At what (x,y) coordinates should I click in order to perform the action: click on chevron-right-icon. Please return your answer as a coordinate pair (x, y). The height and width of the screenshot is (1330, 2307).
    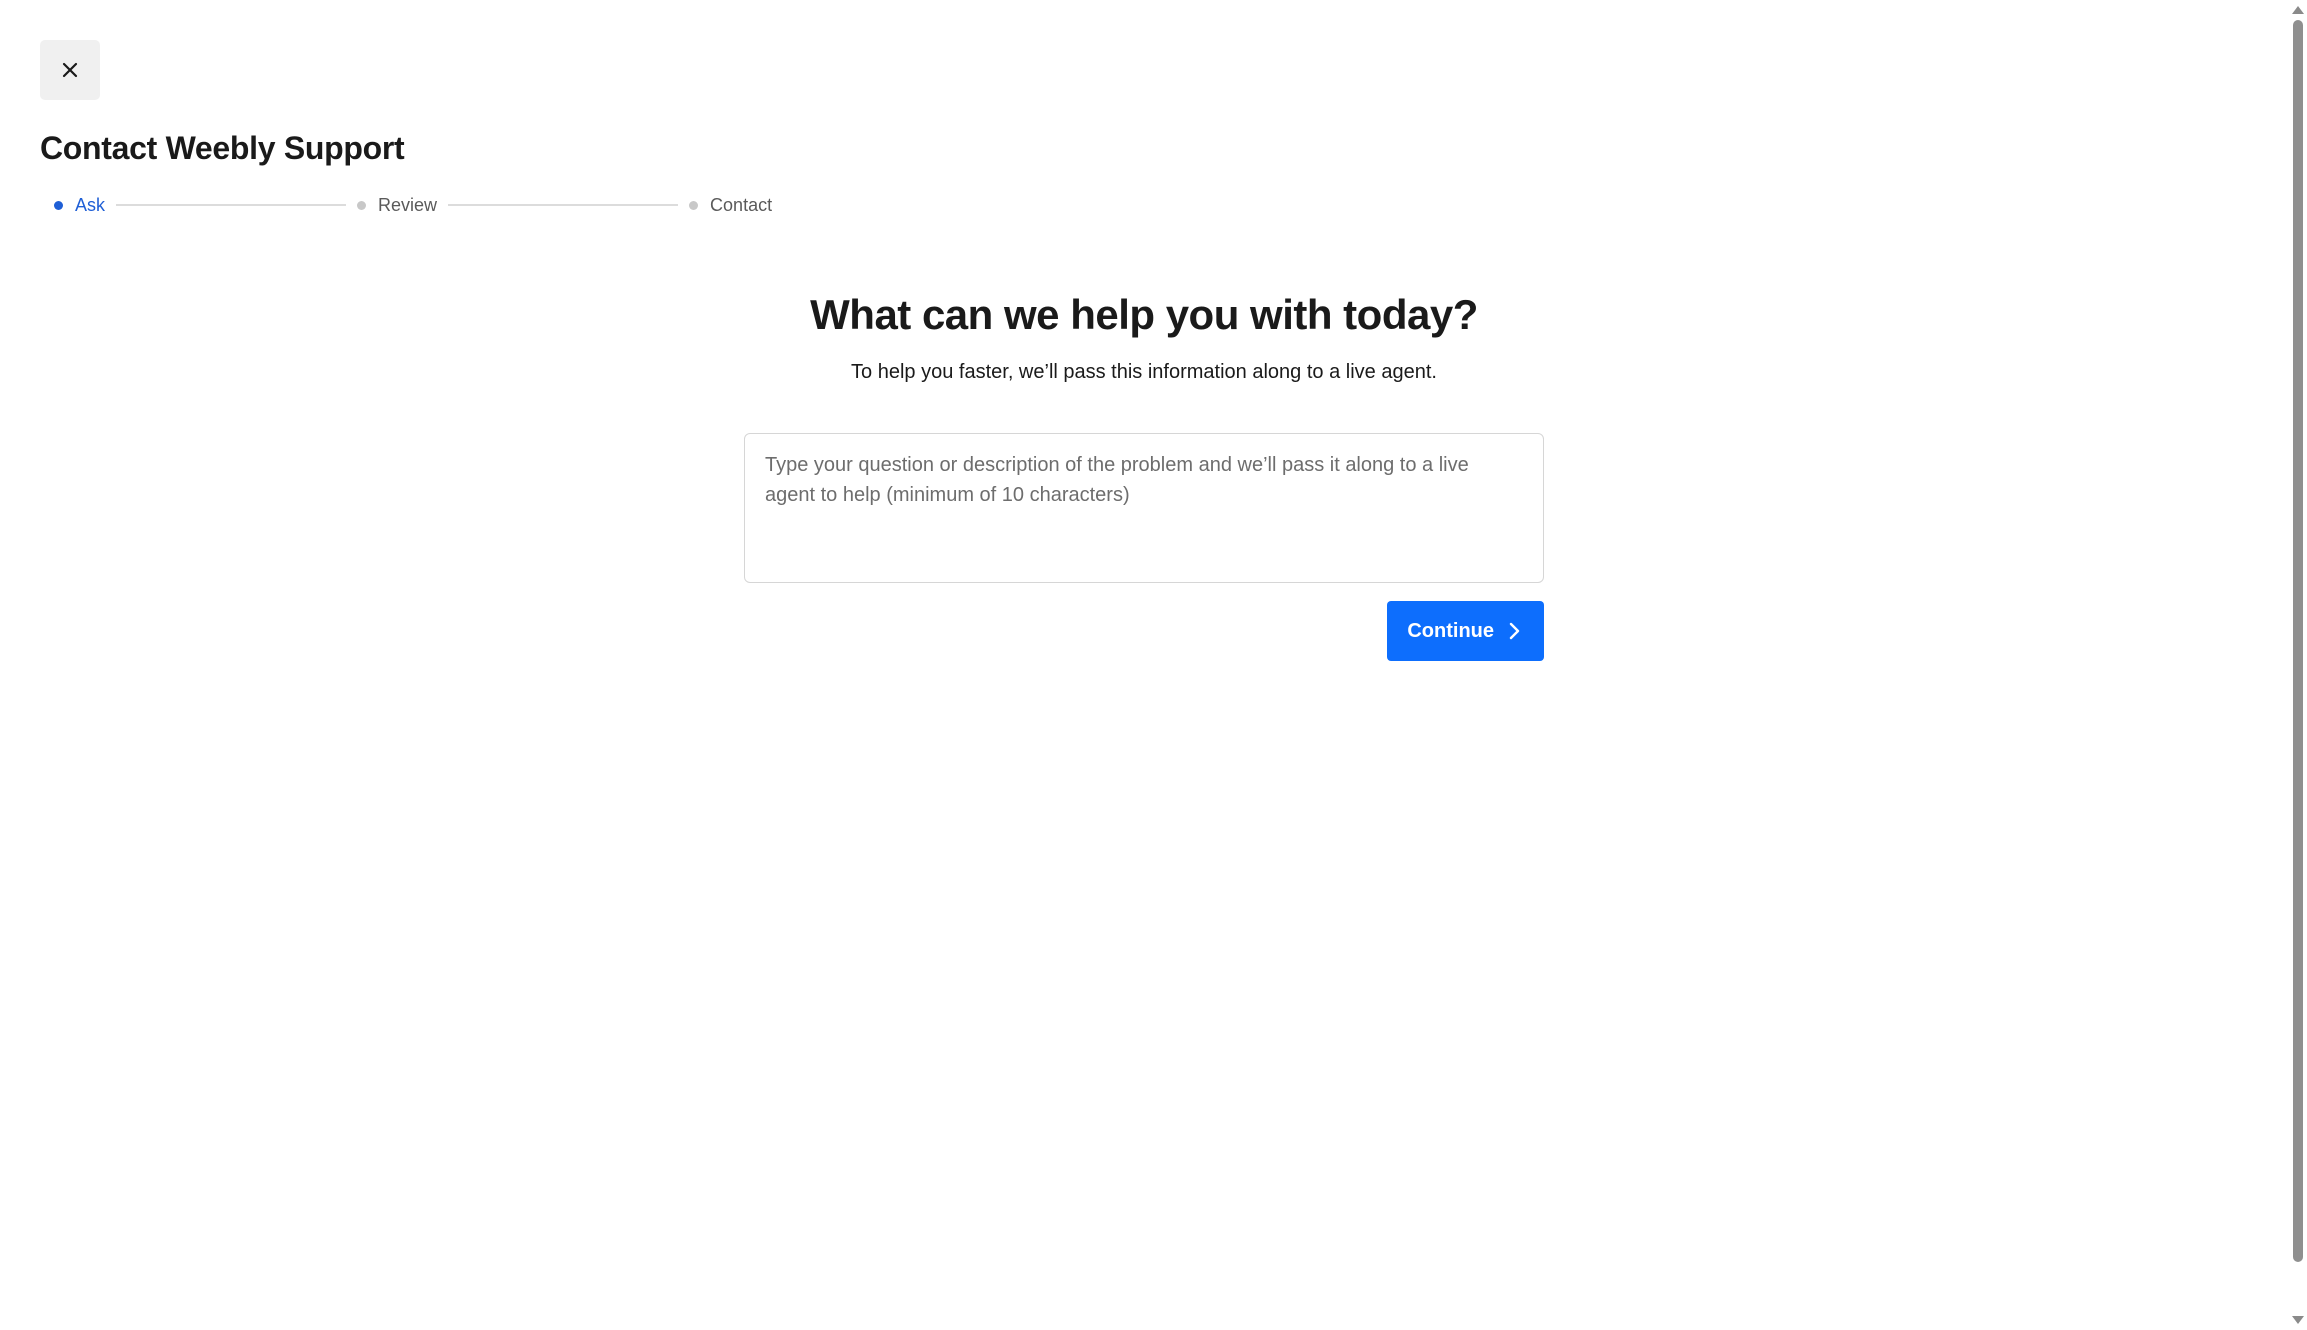
    Looking at the image, I should click on (1514, 631).